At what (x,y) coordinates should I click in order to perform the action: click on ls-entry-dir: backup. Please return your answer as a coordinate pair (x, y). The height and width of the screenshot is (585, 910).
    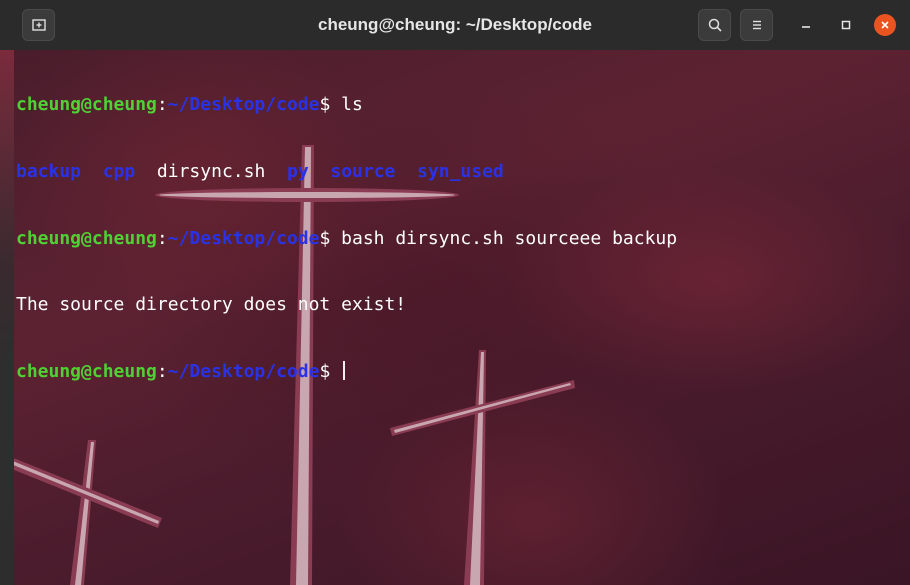
    Looking at the image, I should click on (49, 171).